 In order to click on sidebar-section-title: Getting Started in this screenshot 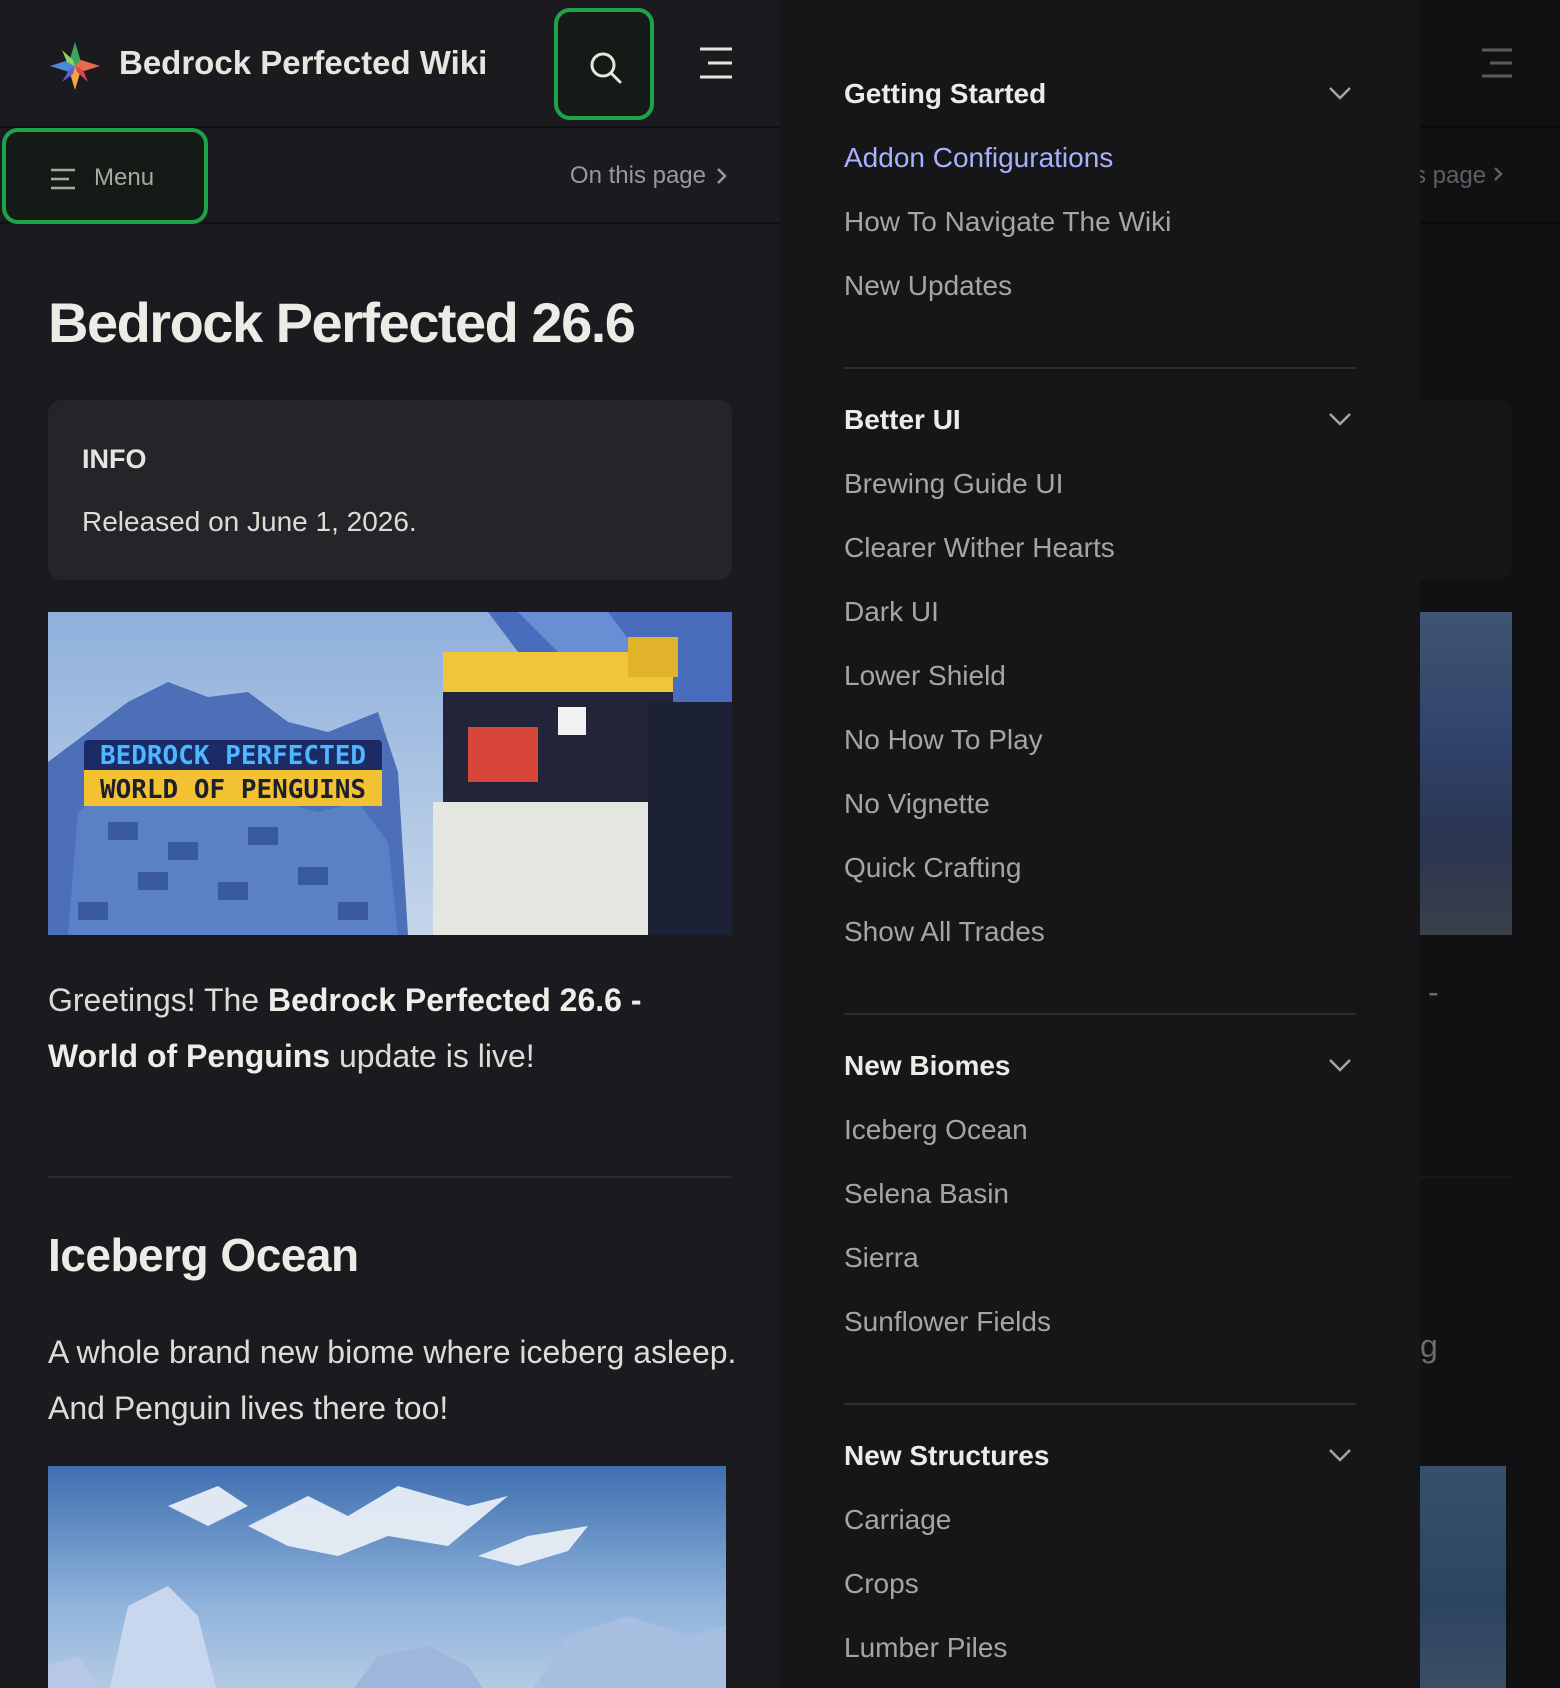, I will do `click(945, 93)`.